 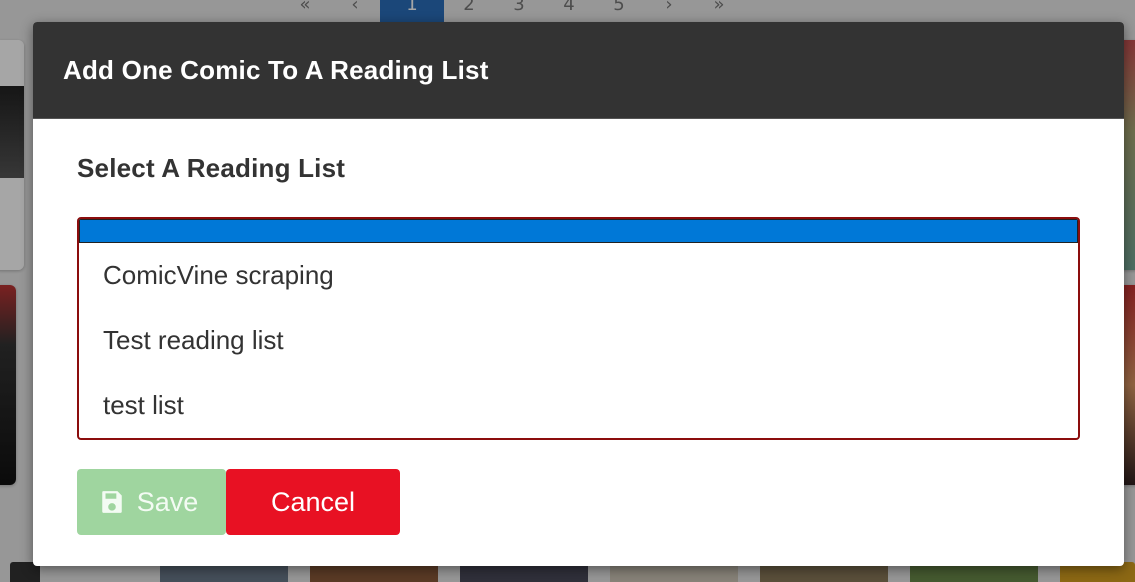 I want to click on cancel-button-label: Cancel, so click(x=313, y=501).